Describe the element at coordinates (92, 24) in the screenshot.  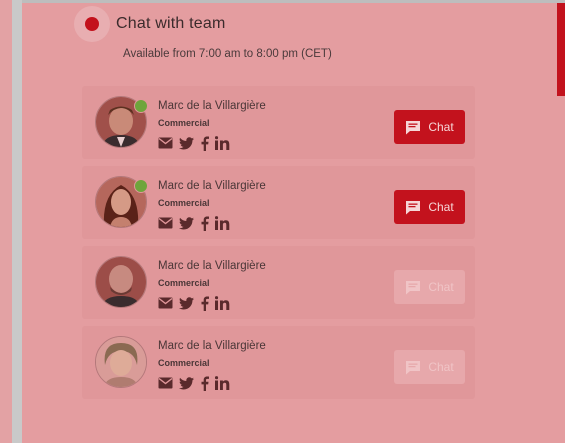
I see `status-indicator-icon` at that location.